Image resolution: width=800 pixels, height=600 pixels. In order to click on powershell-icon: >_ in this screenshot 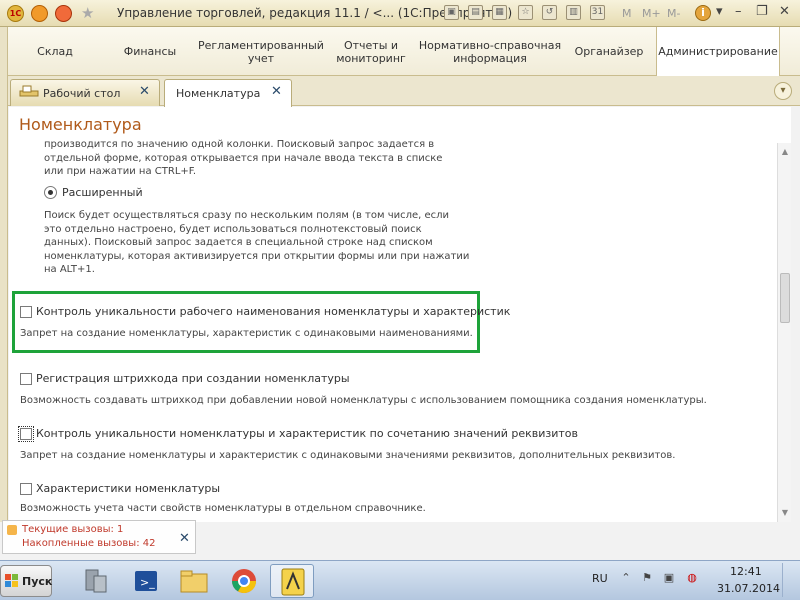, I will do `click(146, 581)`.